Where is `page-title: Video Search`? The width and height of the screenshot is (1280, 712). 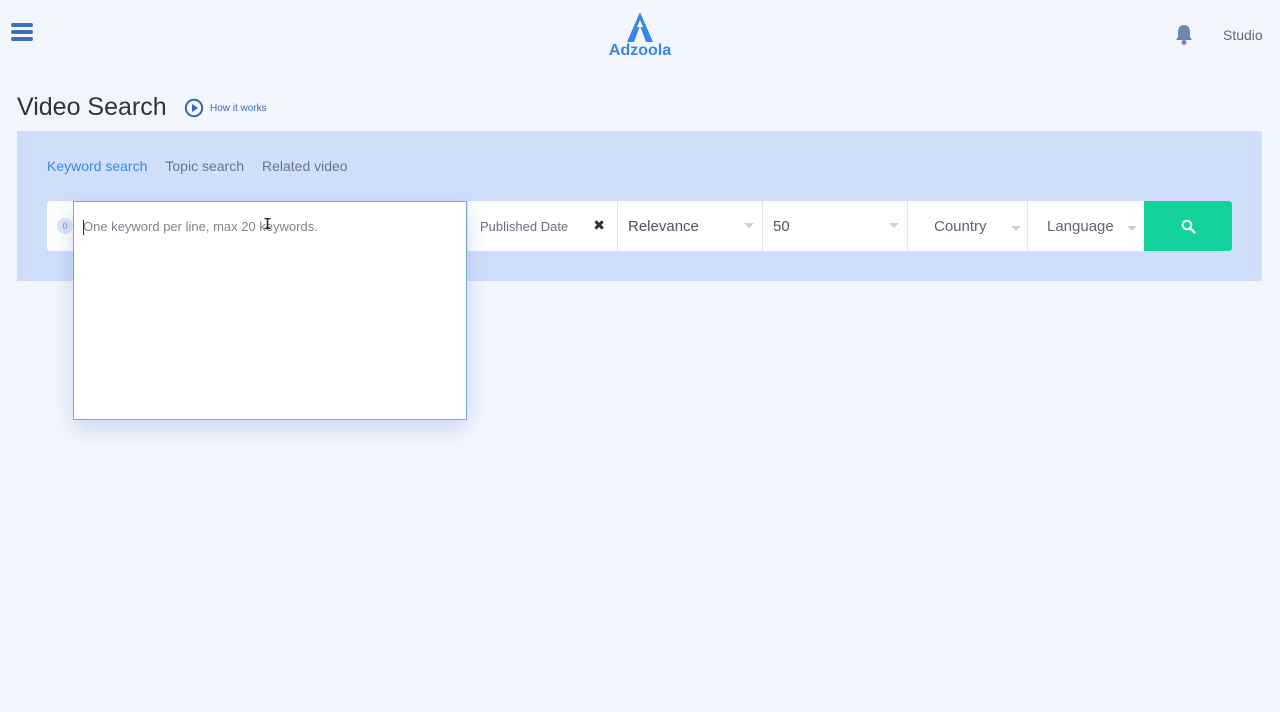 page-title: Video Search is located at coordinates (92, 107).